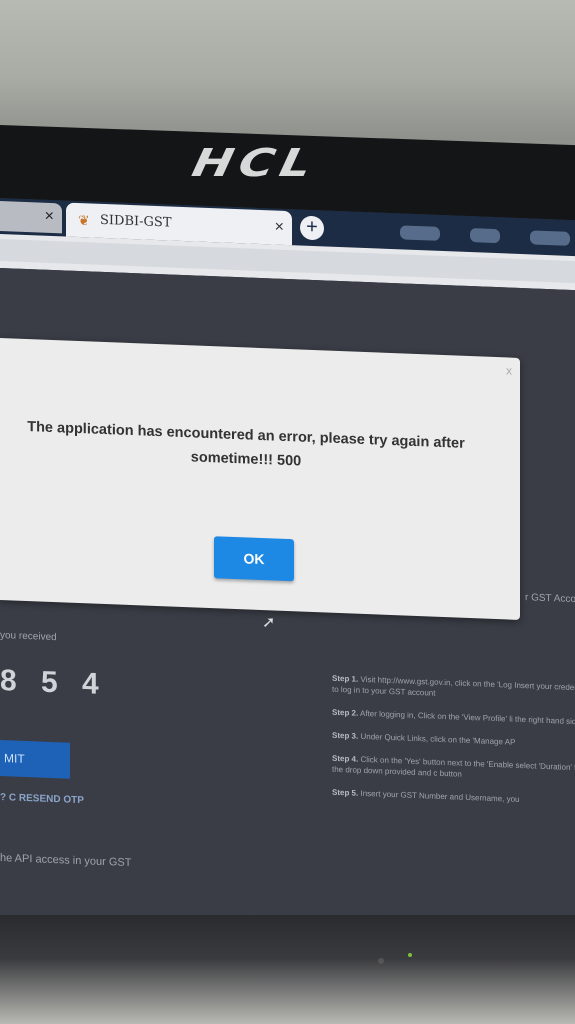  Describe the element at coordinates (287, 969) in the screenshot. I see `desk-surface` at that location.